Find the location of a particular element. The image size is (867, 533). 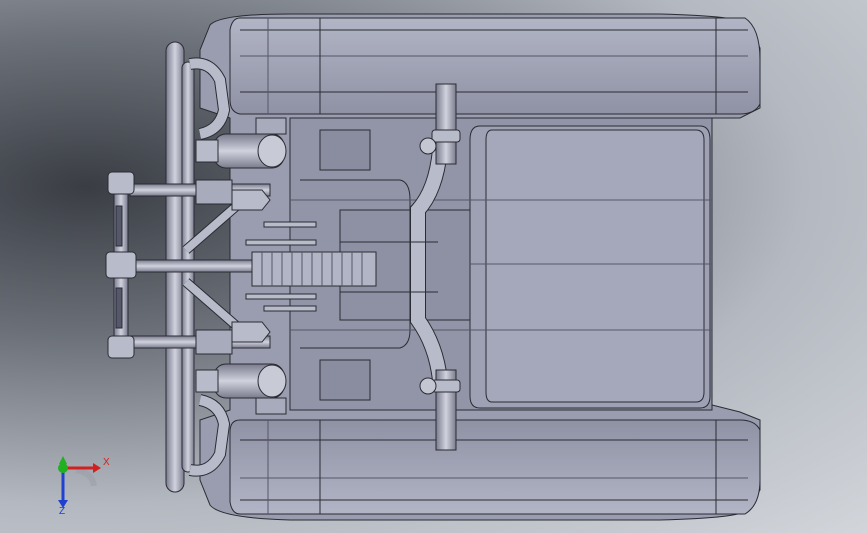

x-axis-label: X is located at coordinates (106, 462).